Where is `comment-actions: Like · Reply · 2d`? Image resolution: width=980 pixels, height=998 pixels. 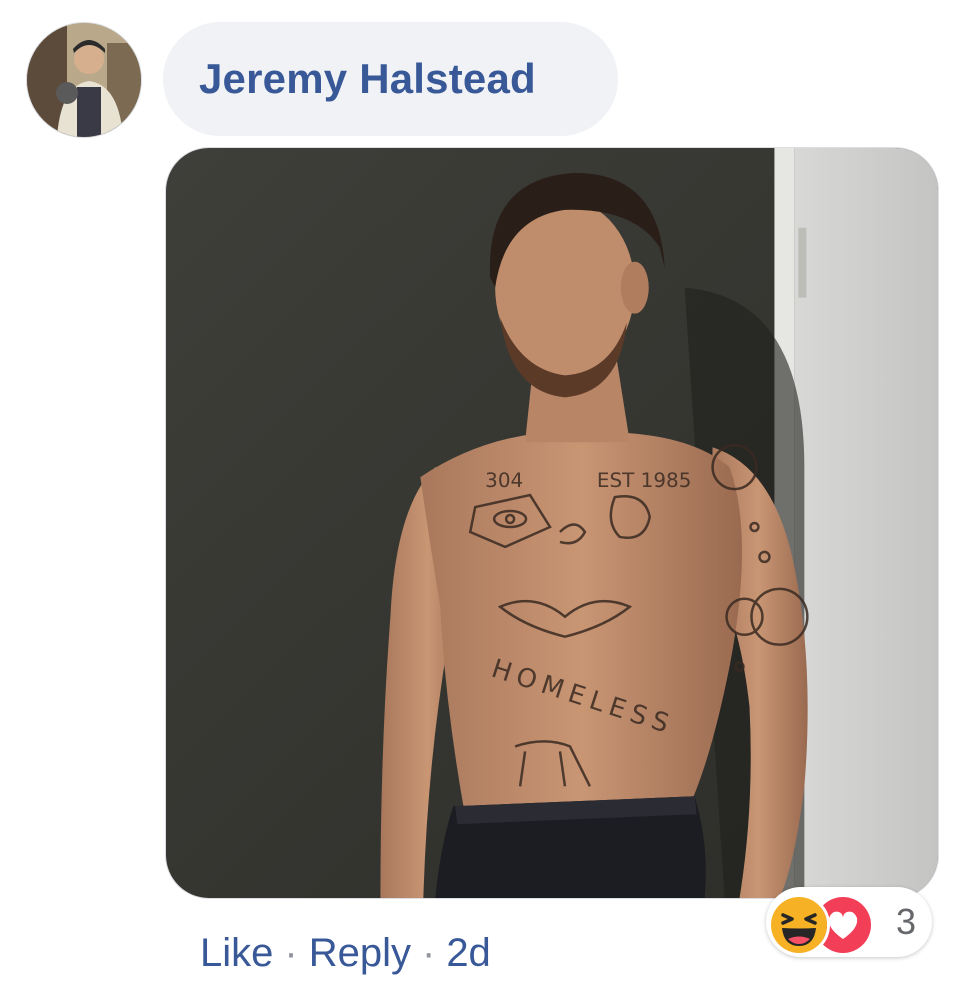 comment-actions: Like · Reply · 2d is located at coordinates (345, 953).